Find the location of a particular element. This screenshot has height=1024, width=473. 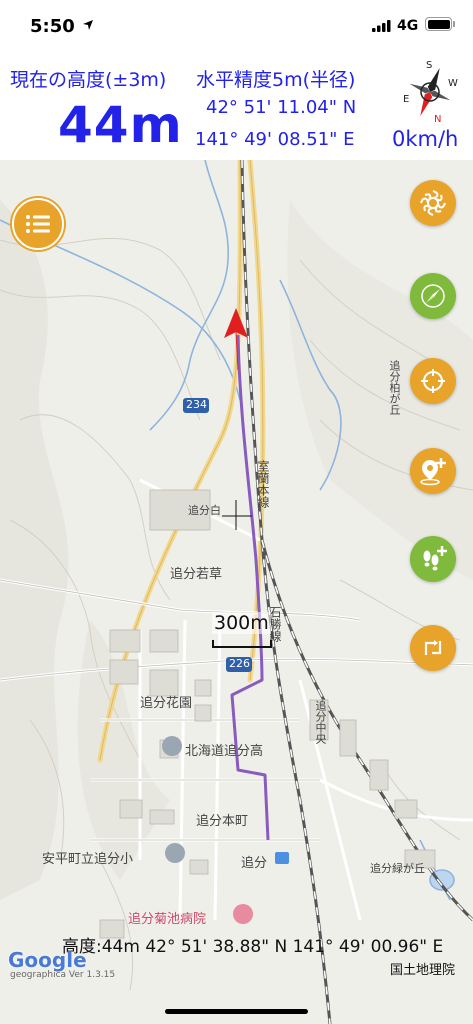

hospital-label: 追分菊池病院 is located at coordinates (167, 919).